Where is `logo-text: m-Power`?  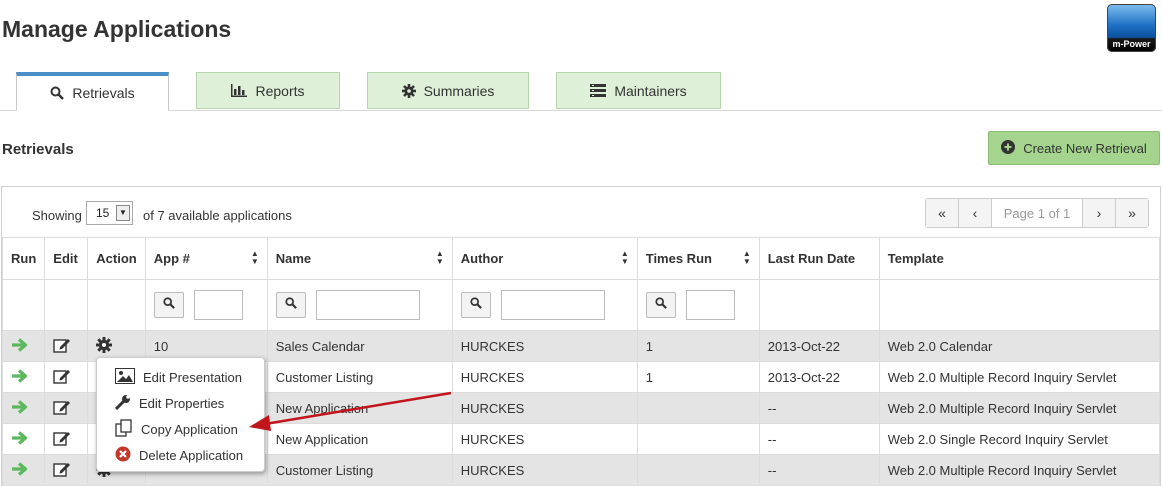 logo-text: m-Power is located at coordinates (1131, 44).